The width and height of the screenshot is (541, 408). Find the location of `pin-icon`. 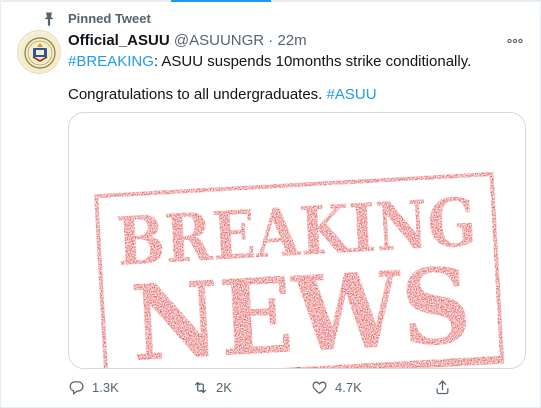

pin-icon is located at coordinates (49, 19).